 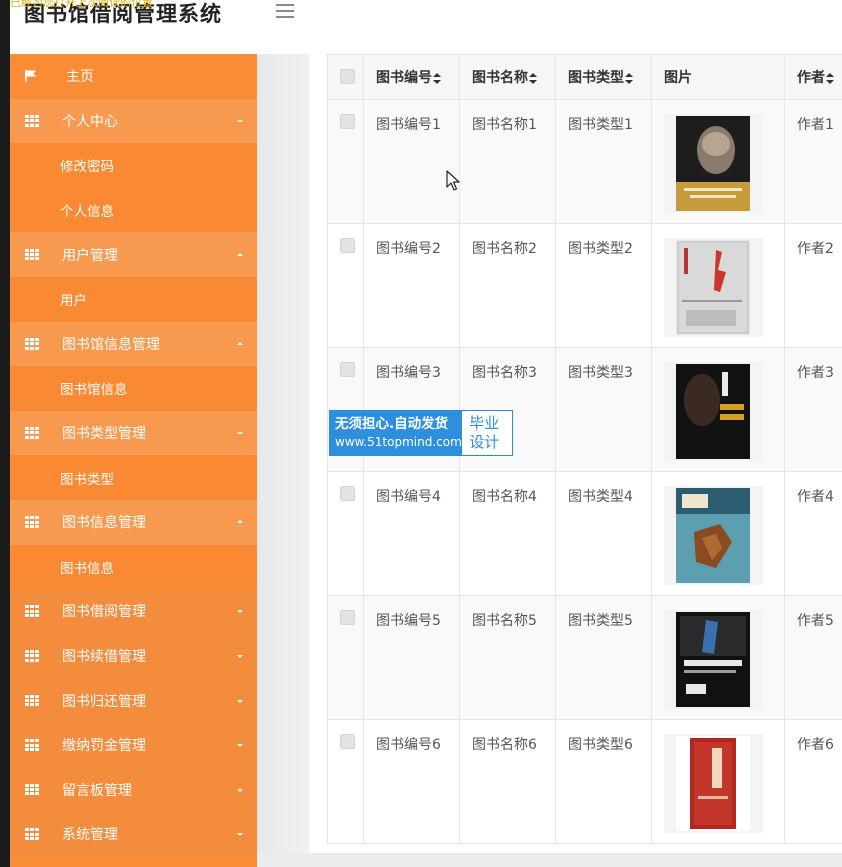 I want to click on watermark-banner: 无须担心.自动发货 www.51topmind.com 毕业 设计, so click(x=421, y=433).